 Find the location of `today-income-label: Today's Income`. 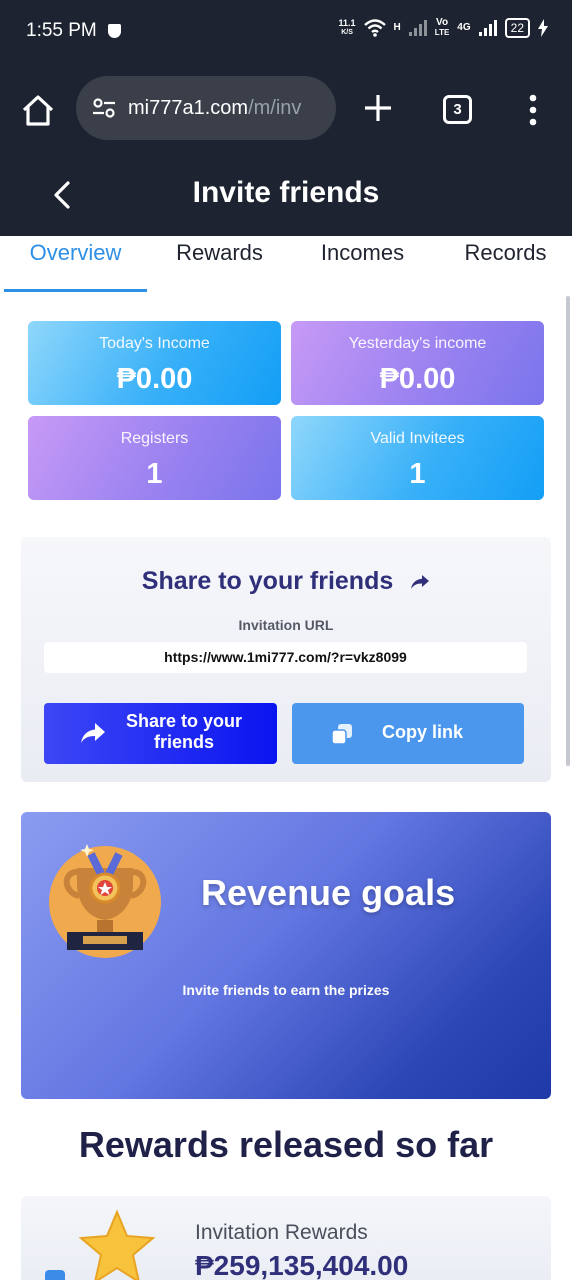

today-income-label: Today's Income is located at coordinates (154, 343).